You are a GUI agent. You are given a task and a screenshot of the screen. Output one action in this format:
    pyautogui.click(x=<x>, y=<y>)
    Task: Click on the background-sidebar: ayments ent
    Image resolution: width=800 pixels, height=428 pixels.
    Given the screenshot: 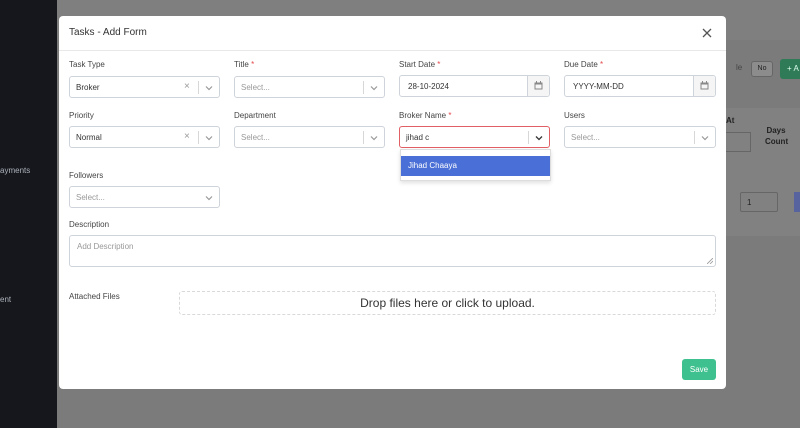 What is the action you would take?
    pyautogui.click(x=28, y=214)
    